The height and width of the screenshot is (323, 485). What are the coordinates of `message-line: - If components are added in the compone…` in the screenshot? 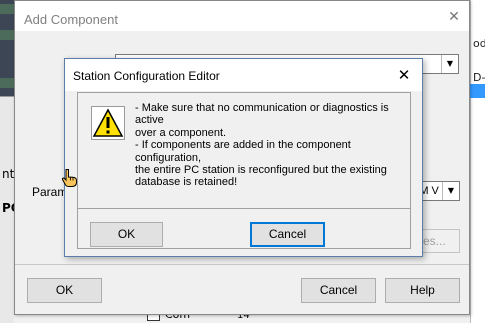 It's located at (243, 151).